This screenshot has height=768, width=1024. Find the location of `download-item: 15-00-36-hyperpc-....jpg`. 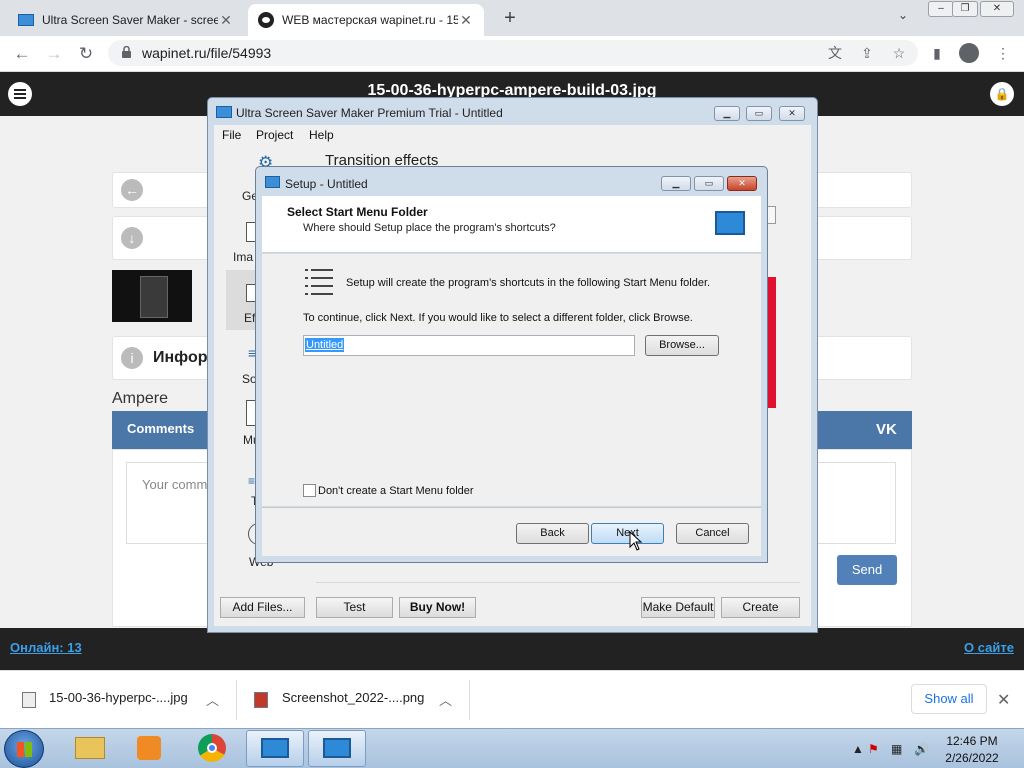

download-item: 15-00-36-hyperpc-....jpg is located at coordinates (118, 697).